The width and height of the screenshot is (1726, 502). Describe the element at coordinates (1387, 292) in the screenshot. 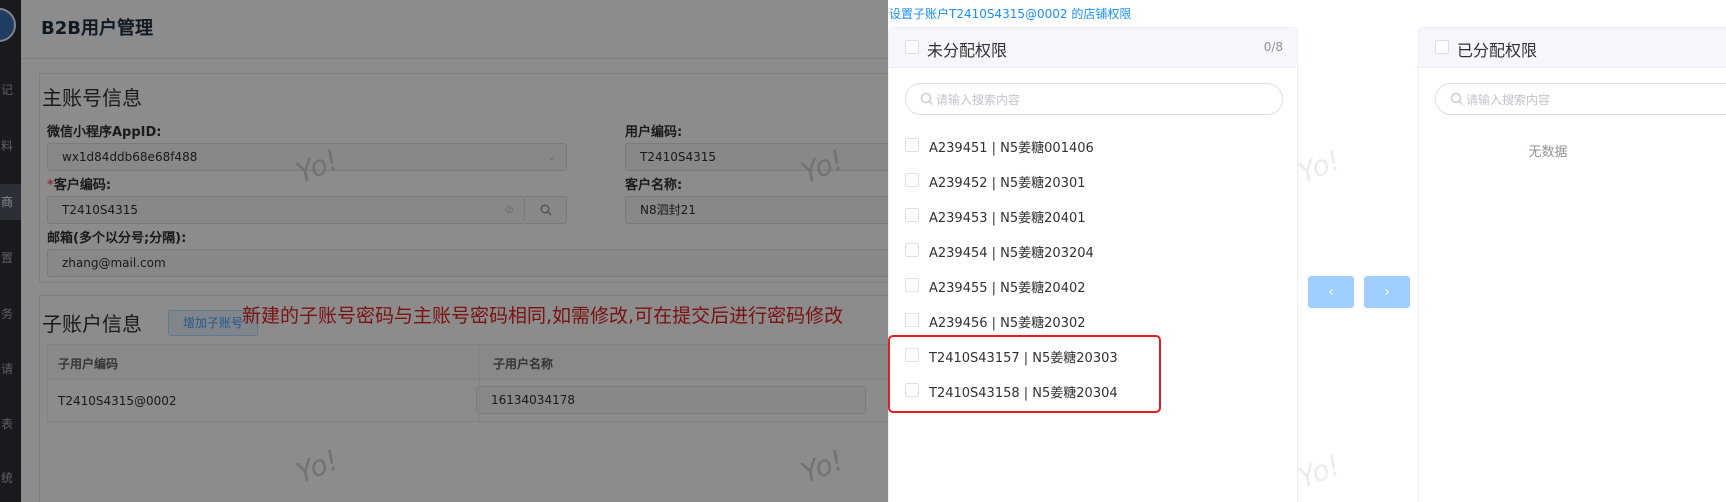

I see `move-right-button: ›` at that location.